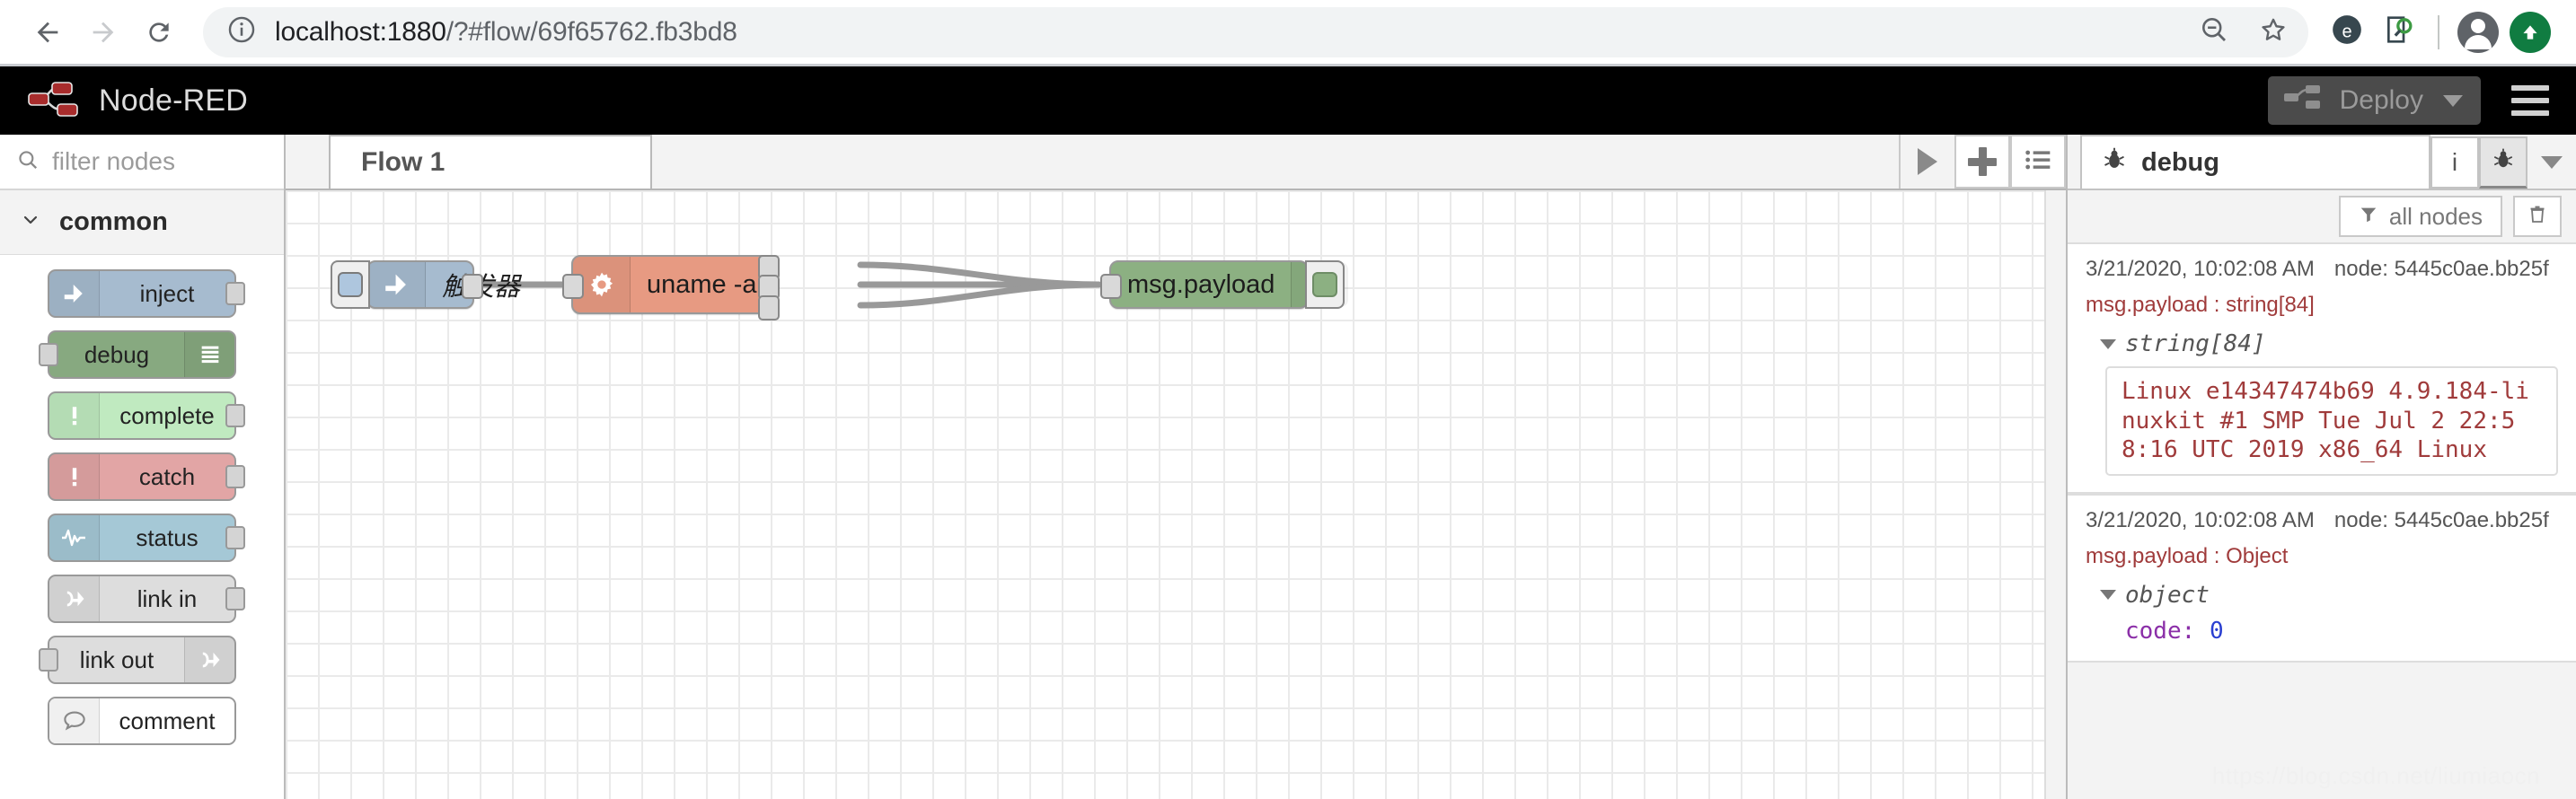  Describe the element at coordinates (2453, 101) in the screenshot. I see `chevron-down-icon` at that location.